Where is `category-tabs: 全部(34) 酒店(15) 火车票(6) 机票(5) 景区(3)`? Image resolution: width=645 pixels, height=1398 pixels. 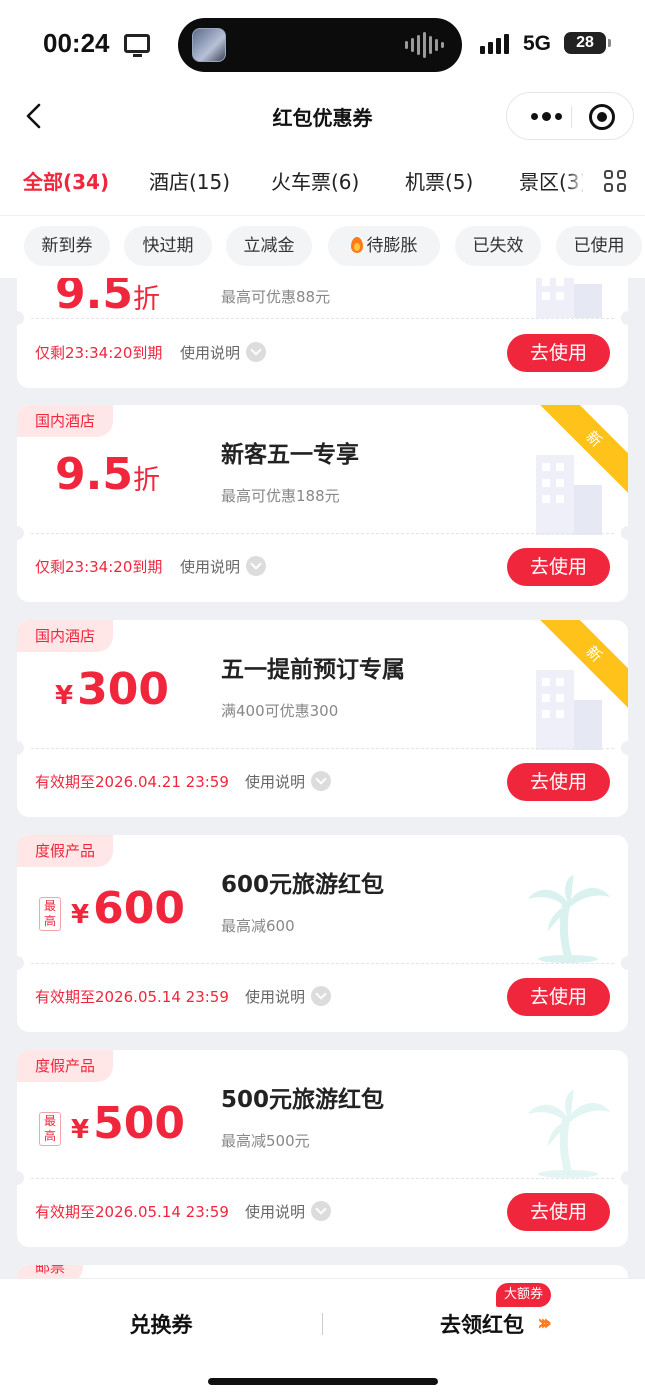 category-tabs: 全部(34) 酒店(15) 火车票(6) 机票(5) 景区(3) is located at coordinates (322, 180).